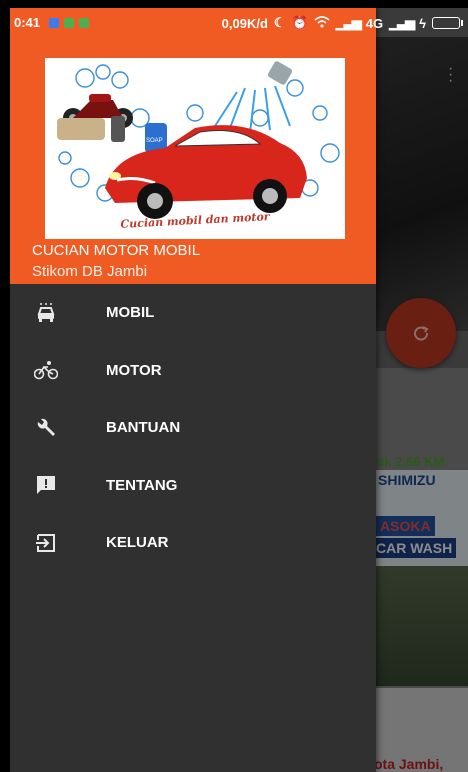  Describe the element at coordinates (90, 271) in the screenshot. I see `drawer-subtitle: Stikom DB Jambi` at that location.